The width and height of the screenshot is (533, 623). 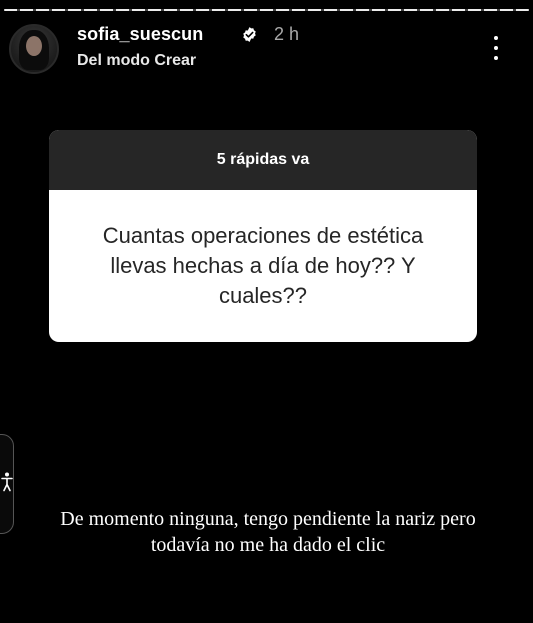 What do you see at coordinates (287, 34) in the screenshot?
I see `post-time: 2 h` at bounding box center [287, 34].